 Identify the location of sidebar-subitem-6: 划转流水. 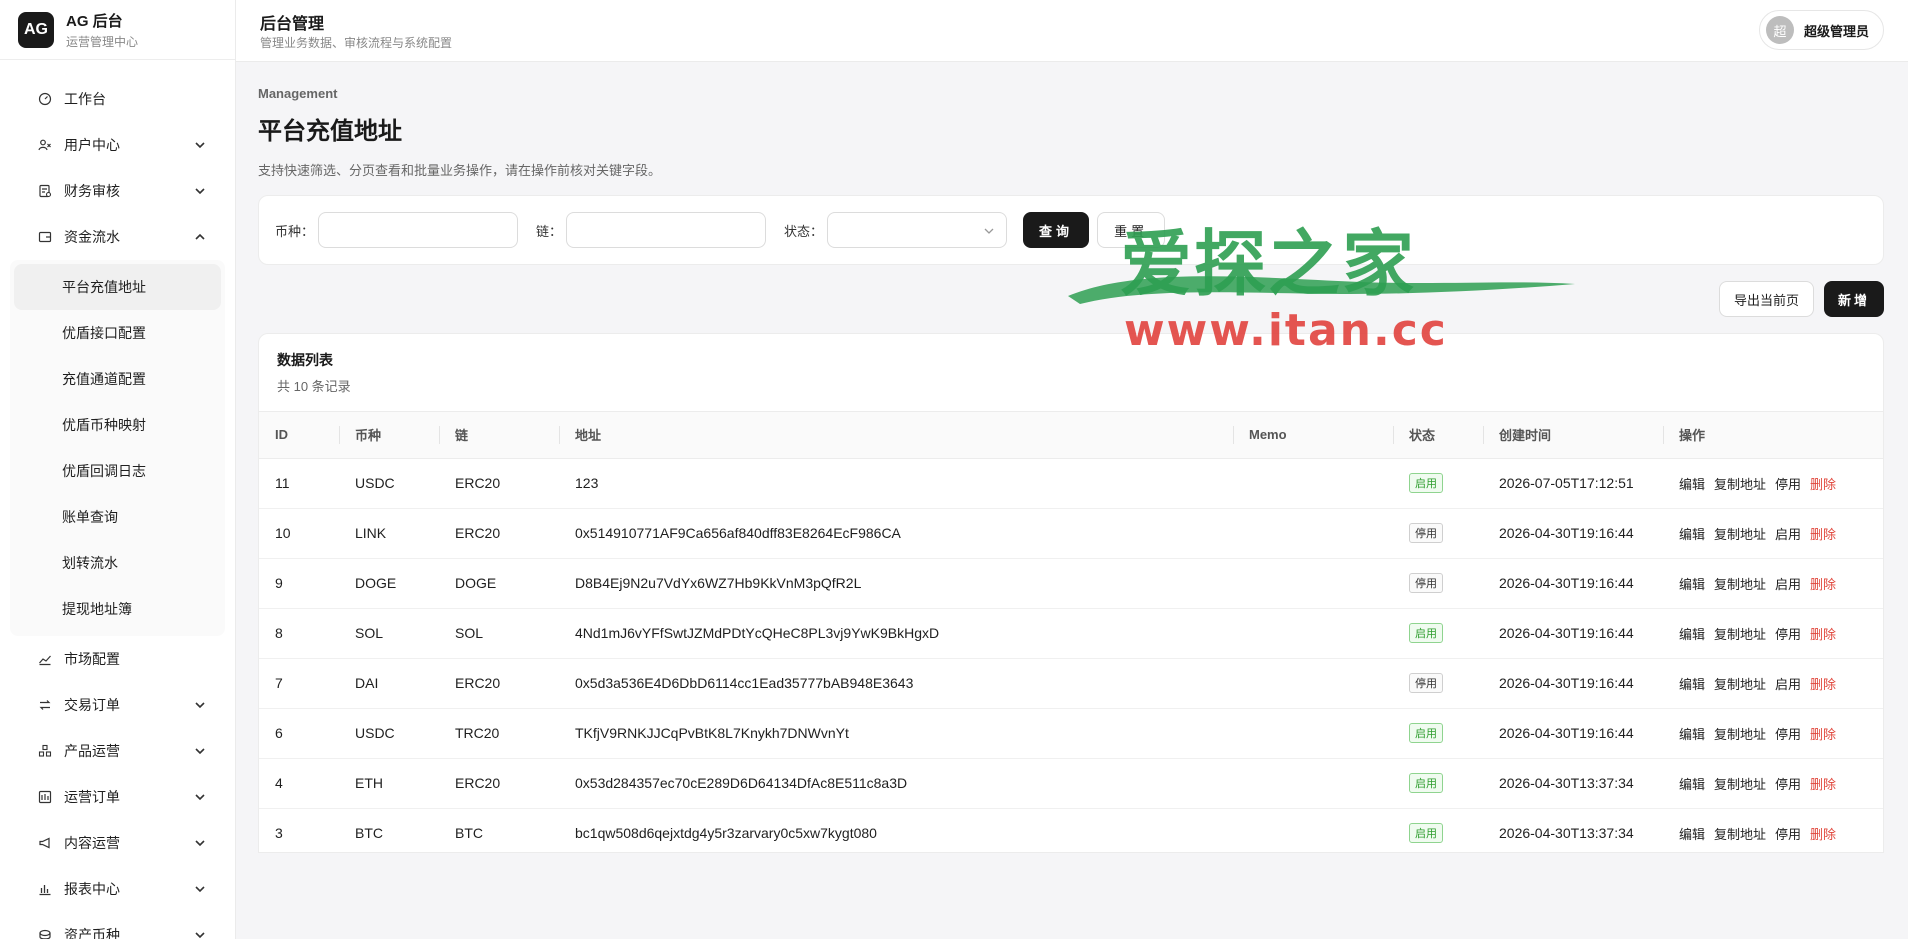
(117, 563).